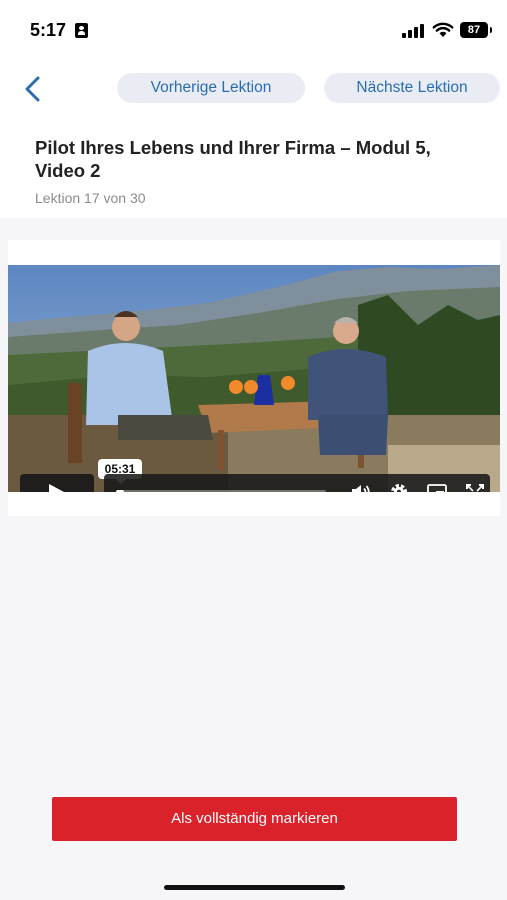 This screenshot has height=900, width=507. I want to click on settings-gear-icon, so click(399, 487).